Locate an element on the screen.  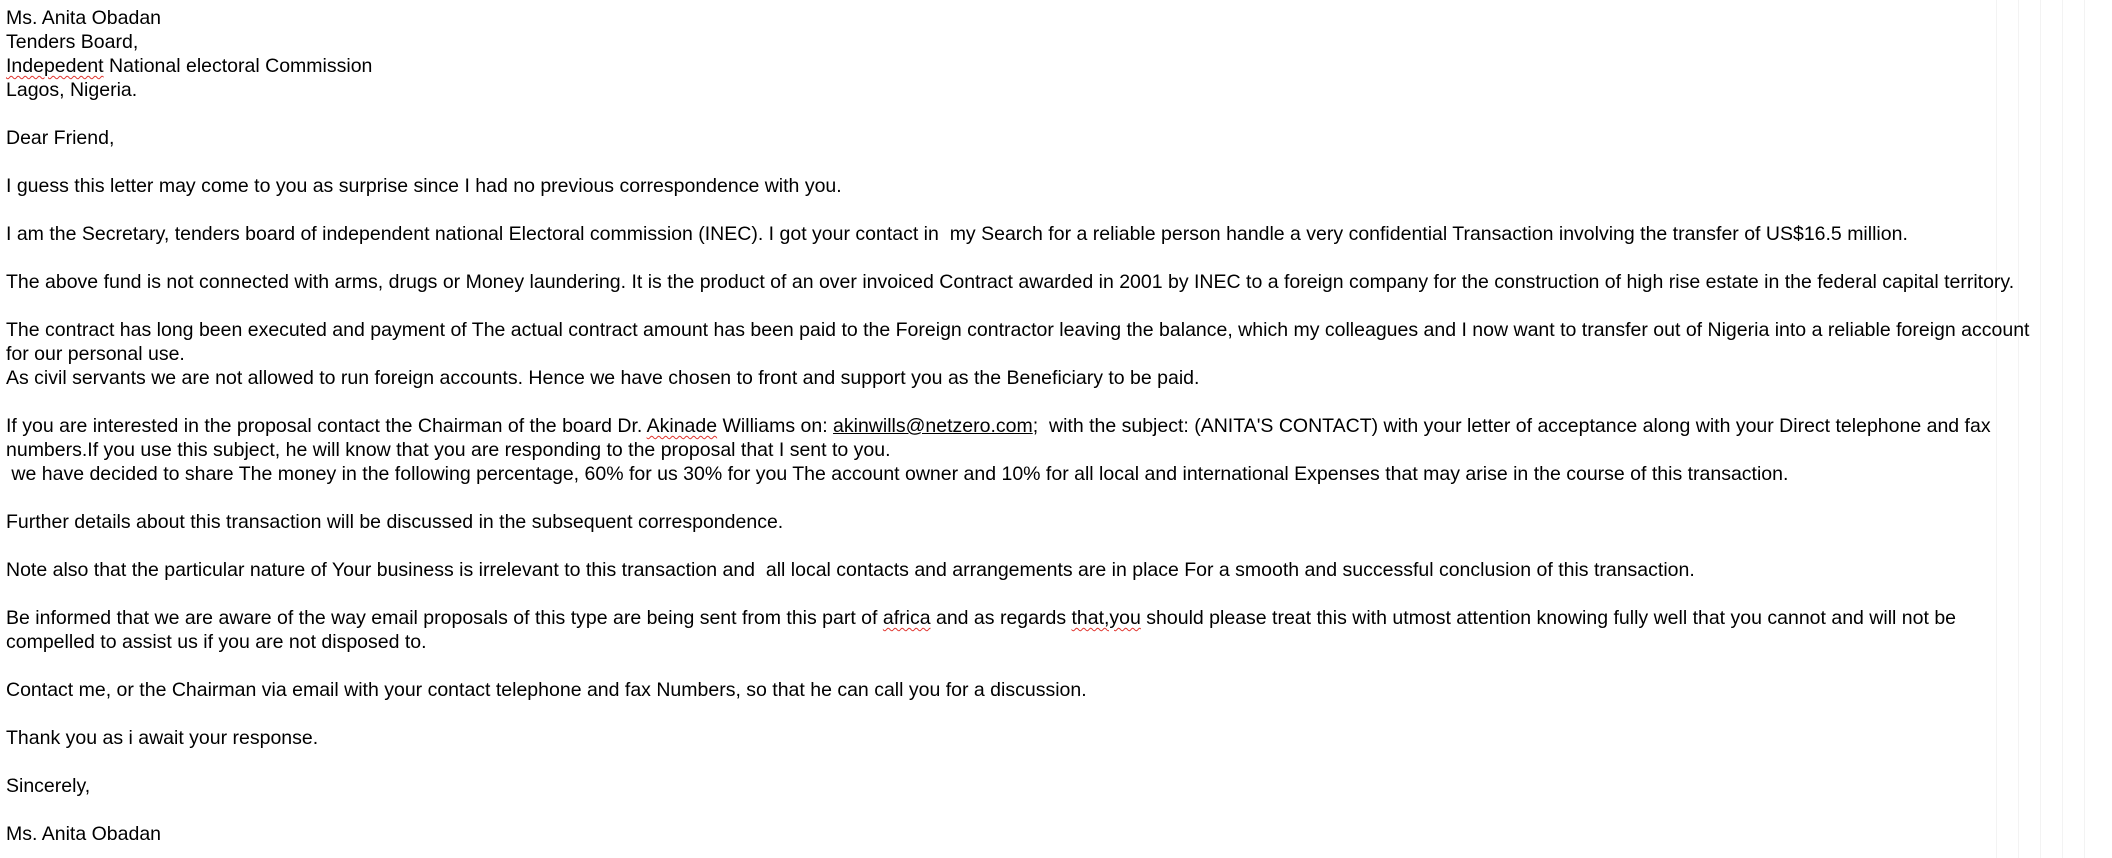
organization-text: National electoral Commission is located at coordinates (238, 66).